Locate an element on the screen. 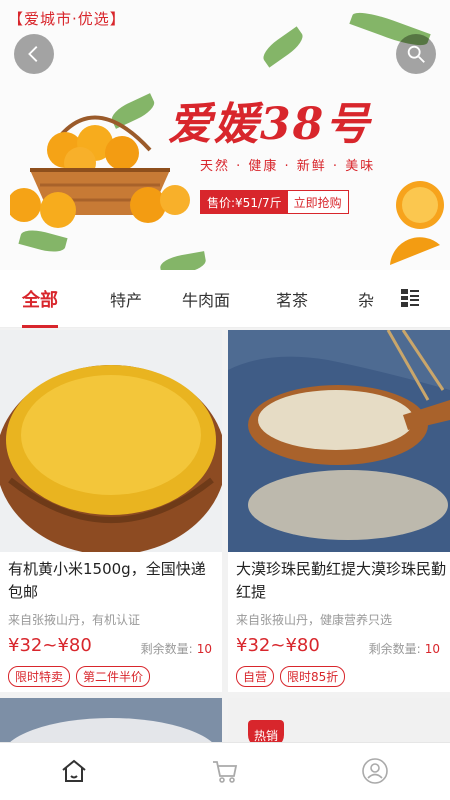 Image resolution: width=450 pixels, height=800 pixels. product-tags: 限时特卖 第二件半价 is located at coordinates (79, 676).